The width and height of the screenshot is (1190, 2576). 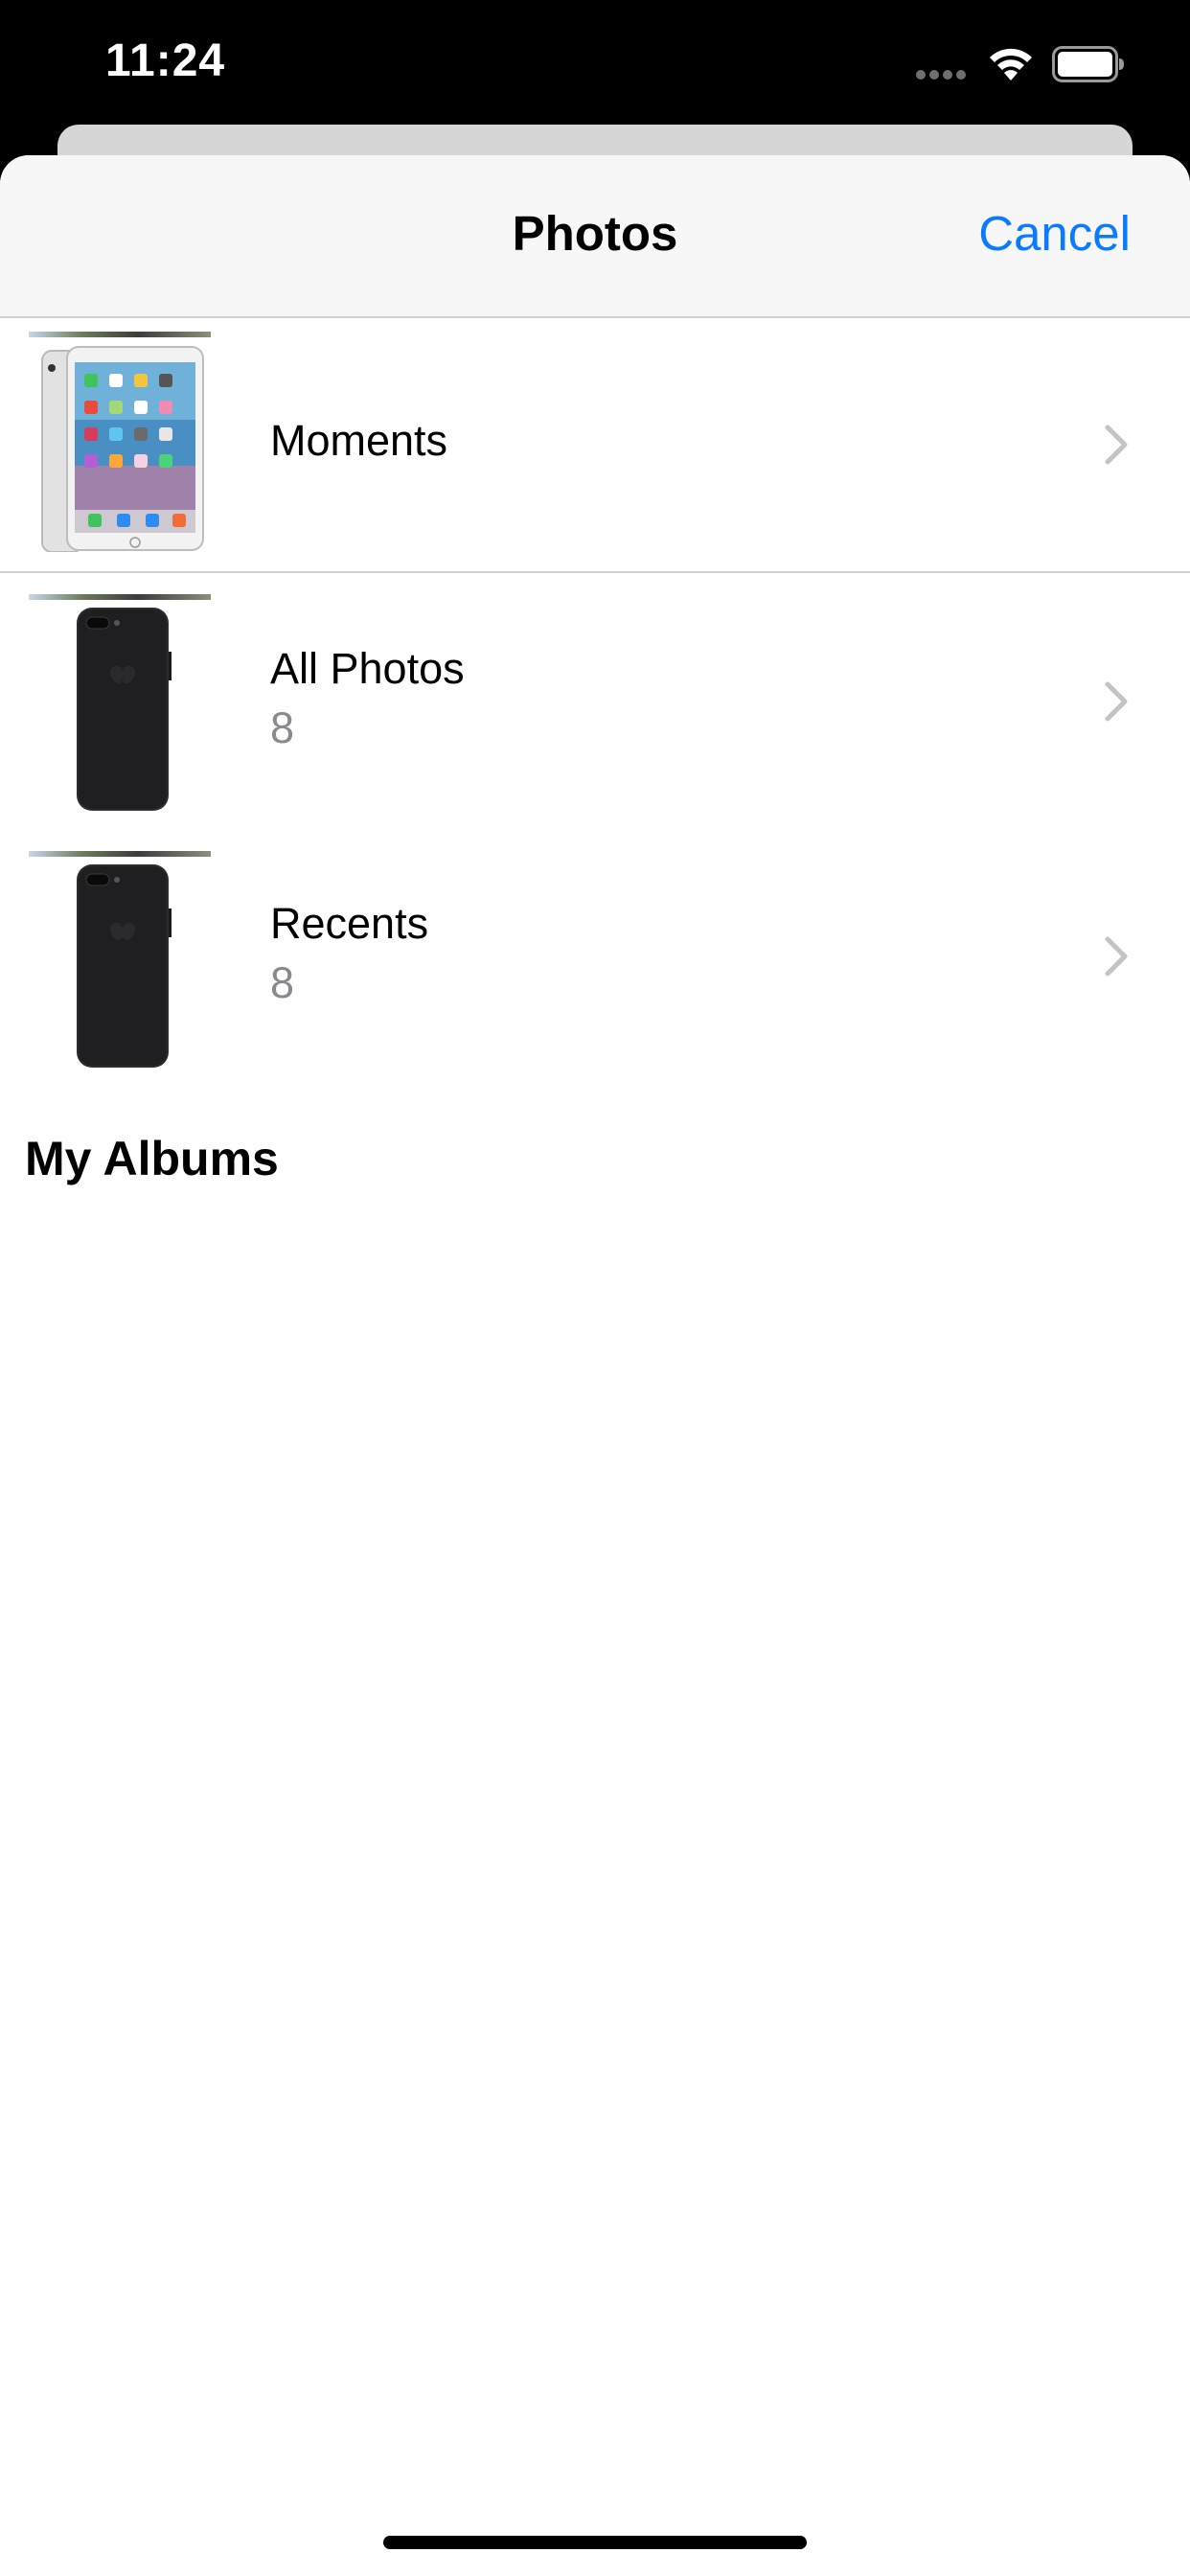 What do you see at coordinates (595, 445) in the screenshot?
I see `album-row-moments: Moments` at bounding box center [595, 445].